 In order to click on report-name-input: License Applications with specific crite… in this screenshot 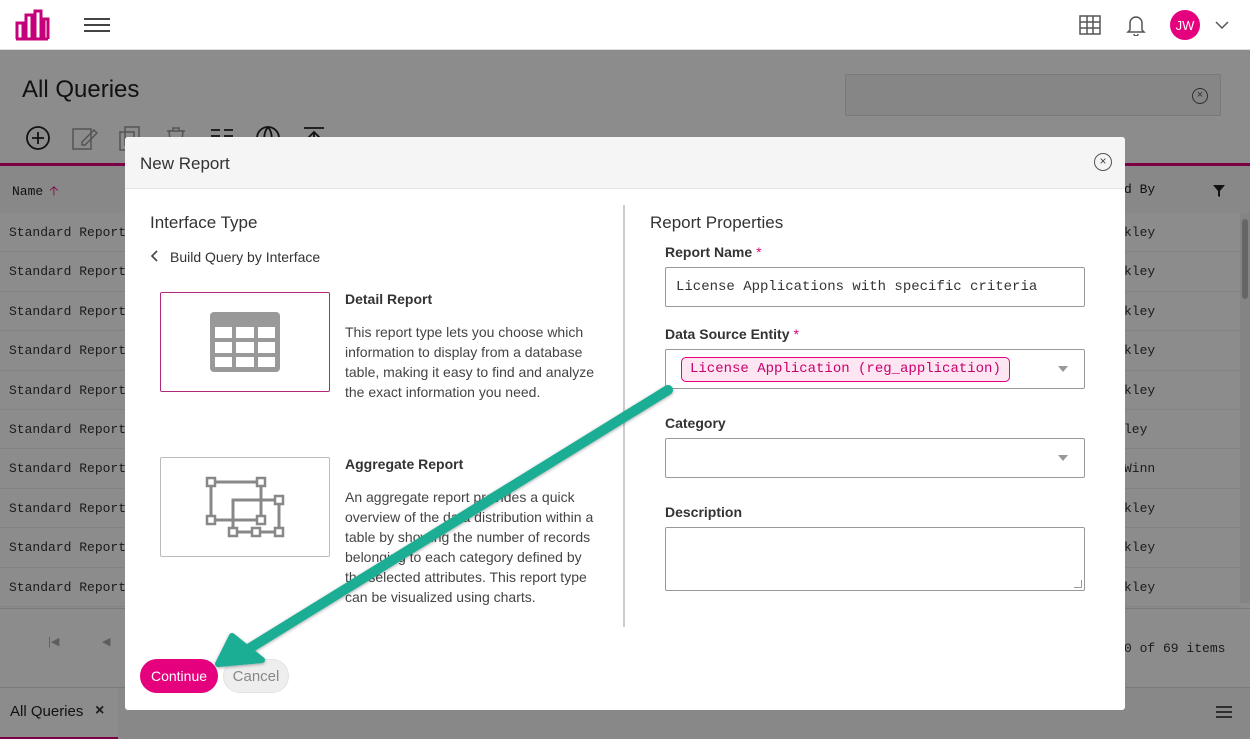, I will do `click(875, 287)`.